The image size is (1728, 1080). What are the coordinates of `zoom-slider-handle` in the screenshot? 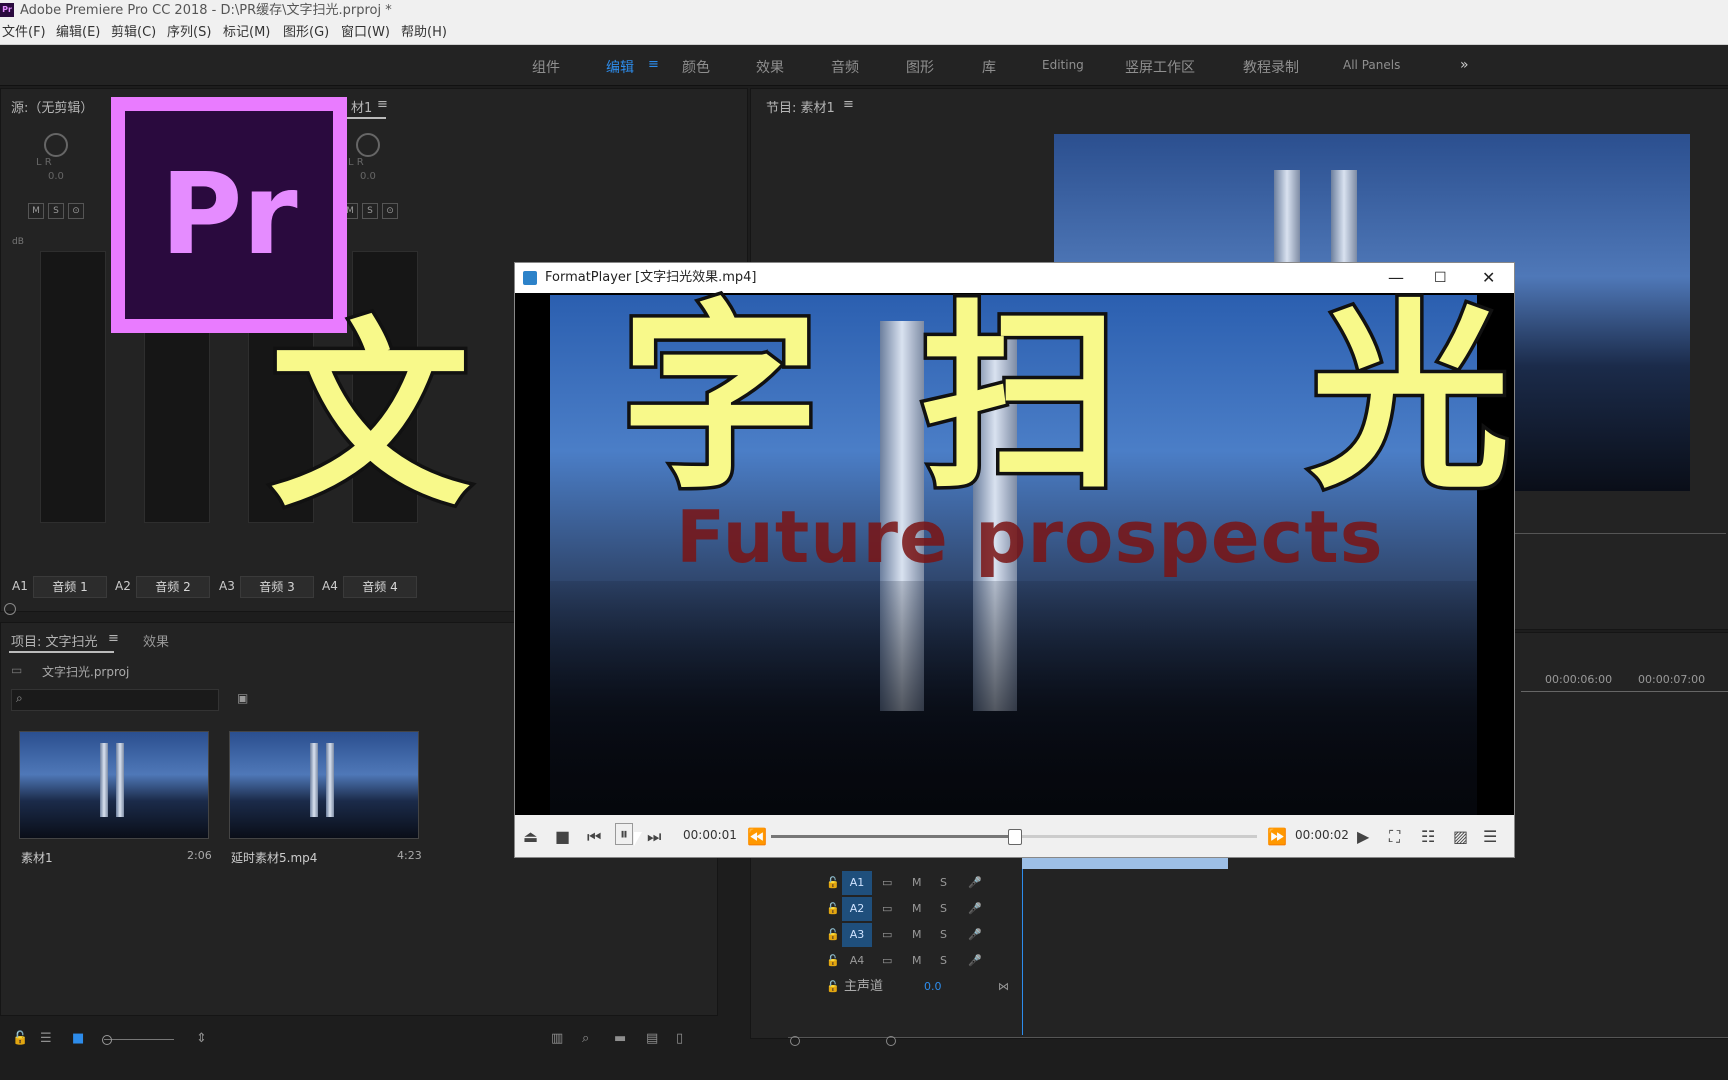 It's located at (107, 1040).